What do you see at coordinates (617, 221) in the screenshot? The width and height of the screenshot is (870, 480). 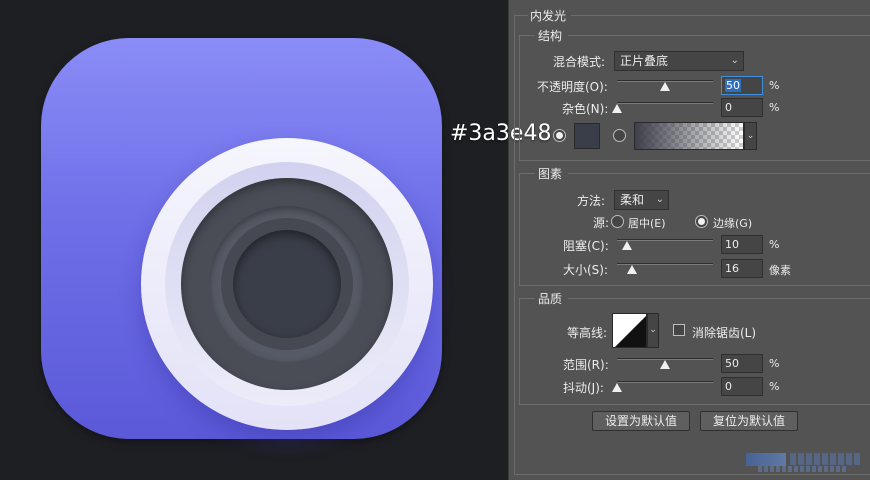 I see `source-center-radio` at bounding box center [617, 221].